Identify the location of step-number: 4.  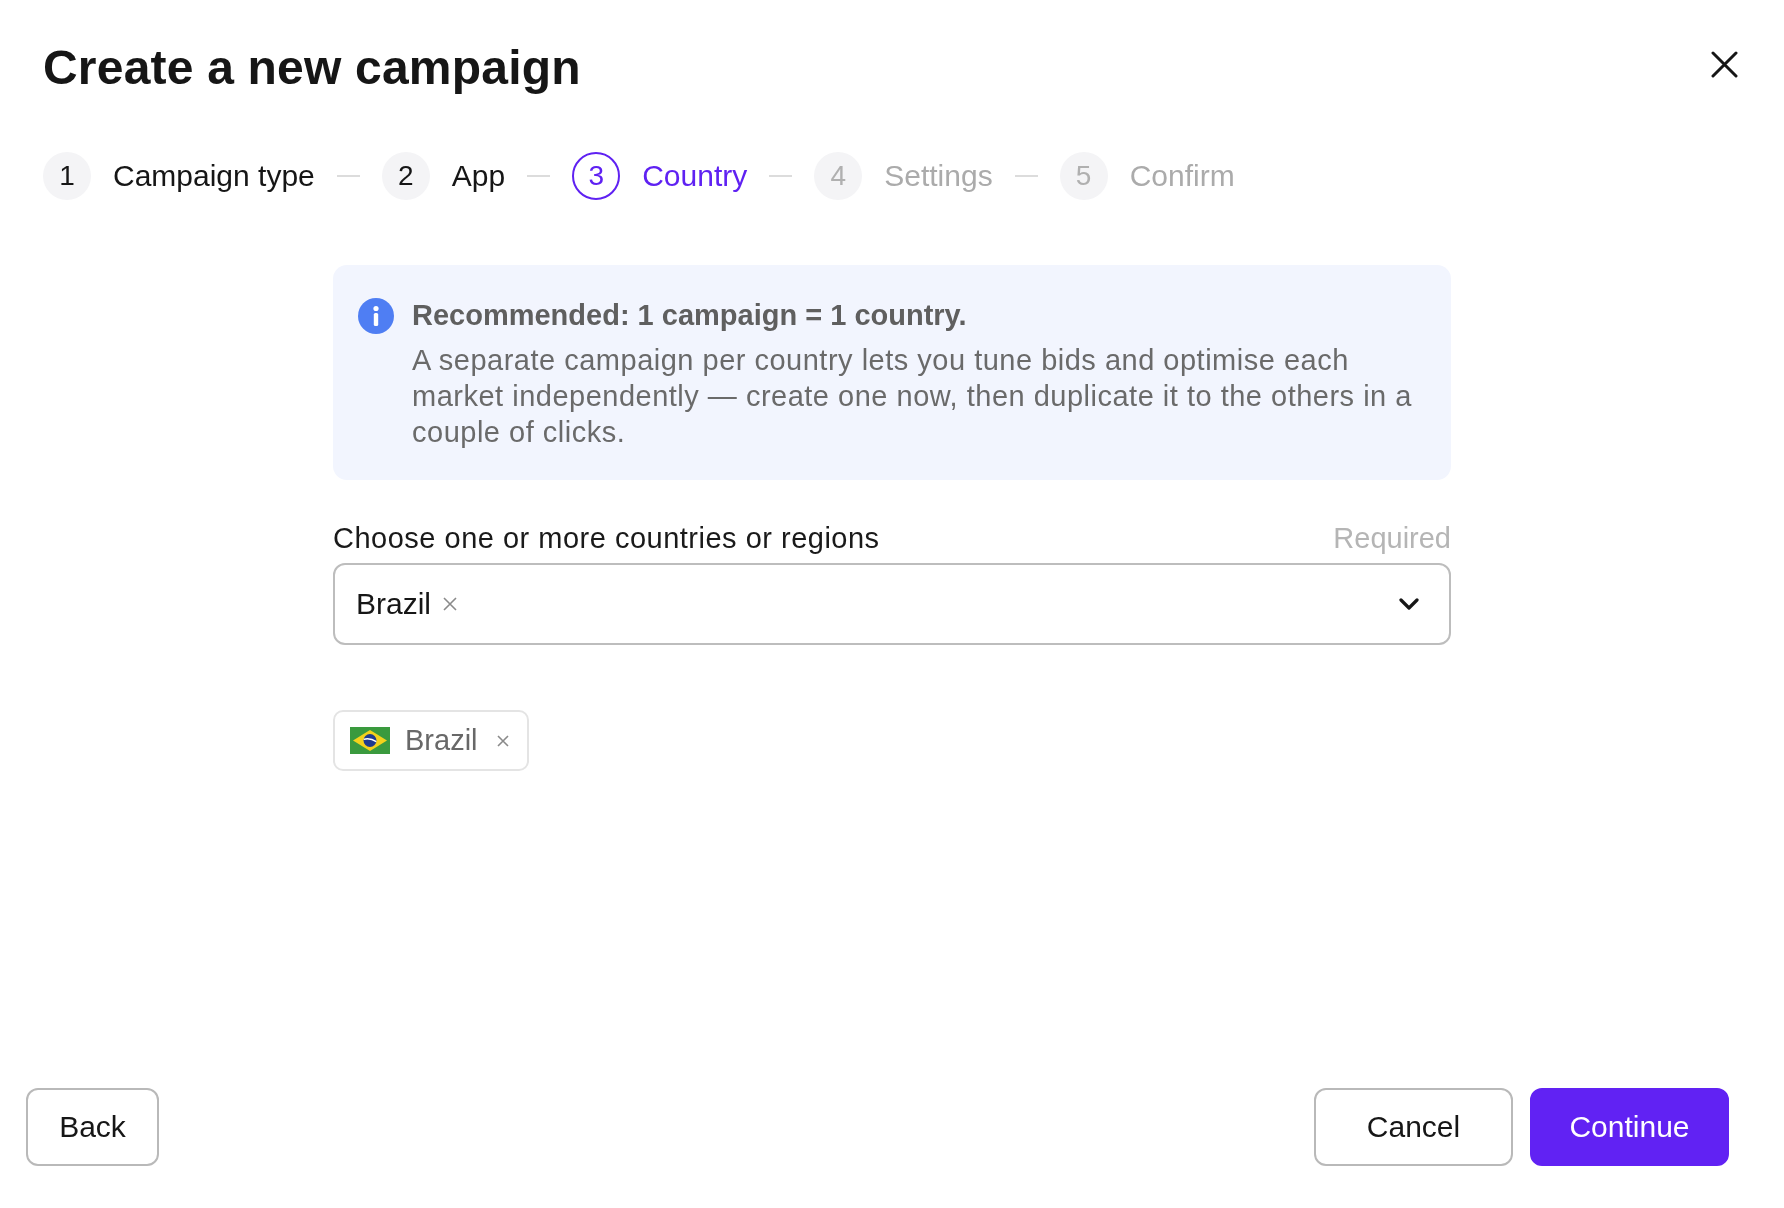
(838, 176).